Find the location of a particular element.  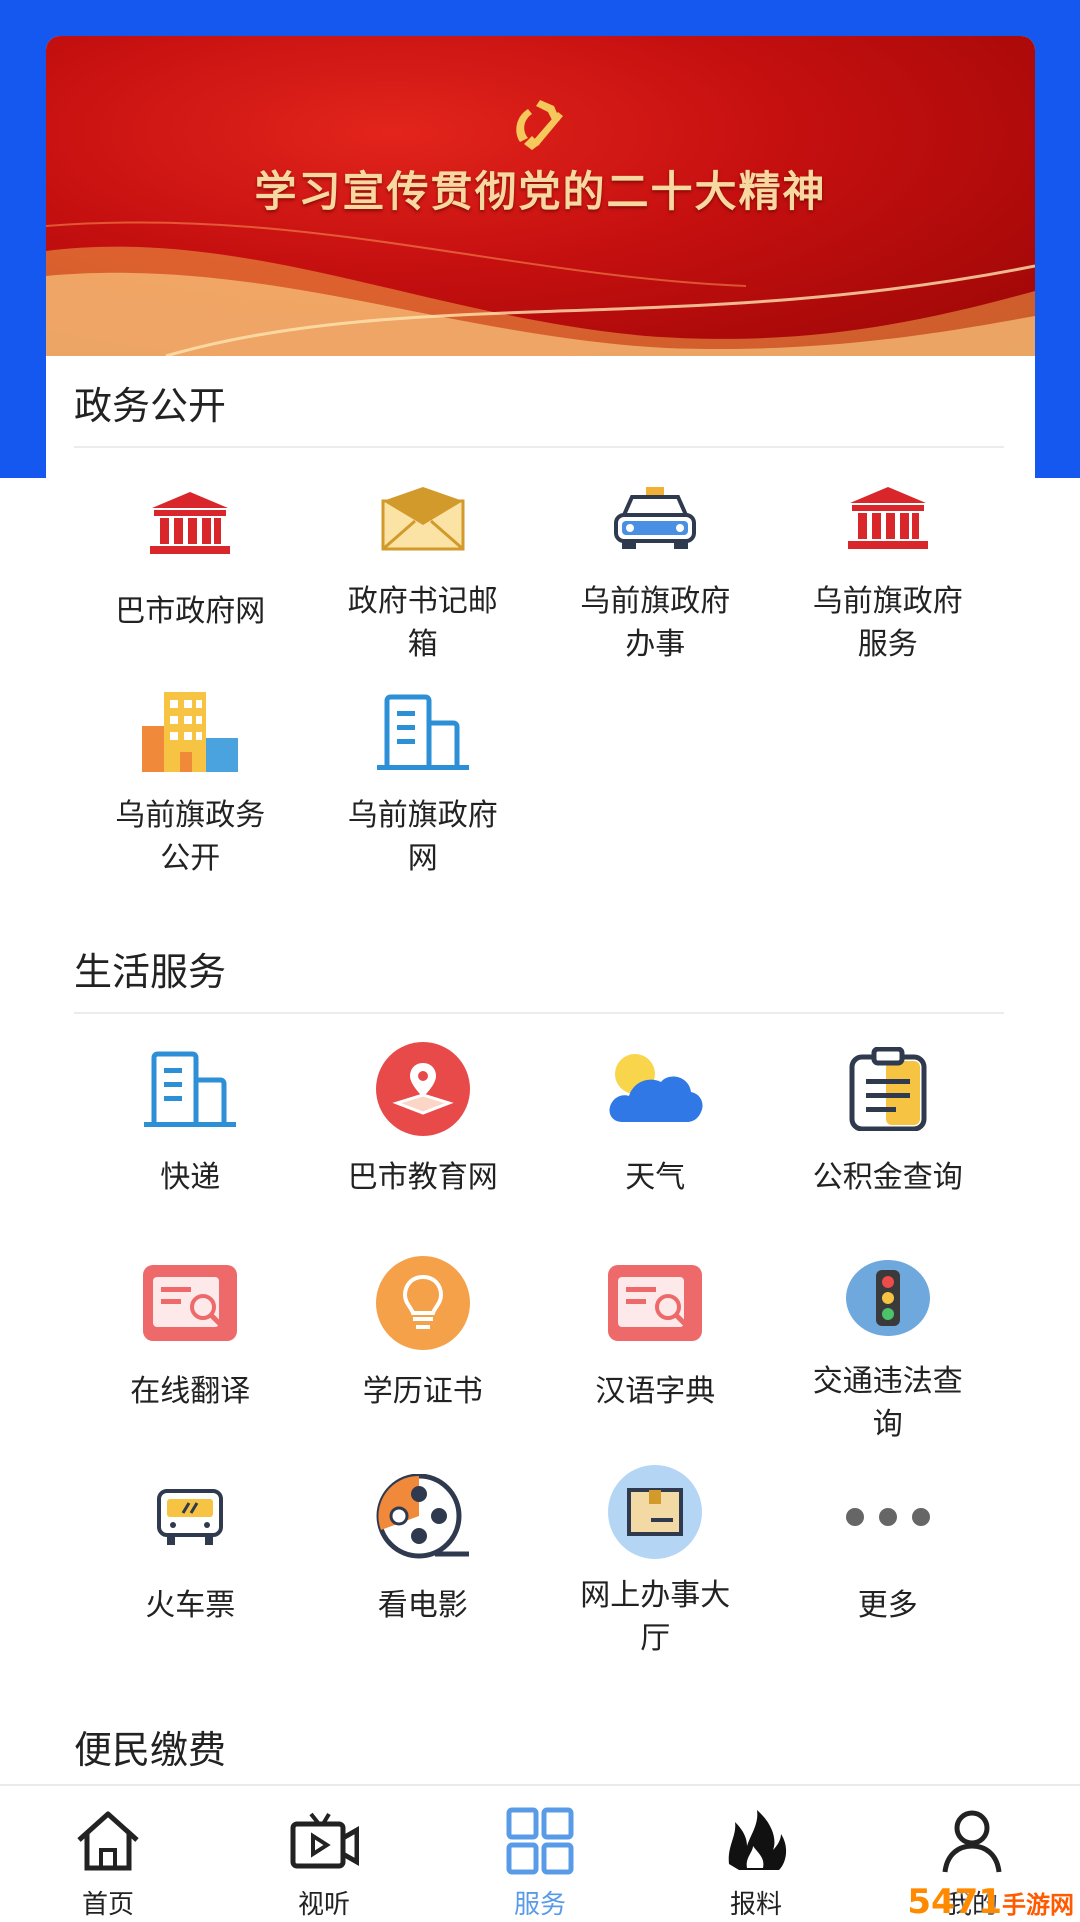

service-item-wqq-government-service: 乌前旗政府服务 is located at coordinates (888, 562).